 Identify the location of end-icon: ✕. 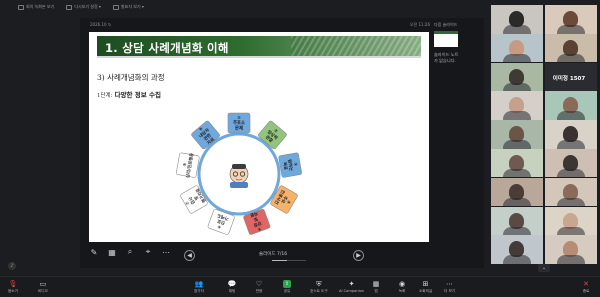
(586, 284).